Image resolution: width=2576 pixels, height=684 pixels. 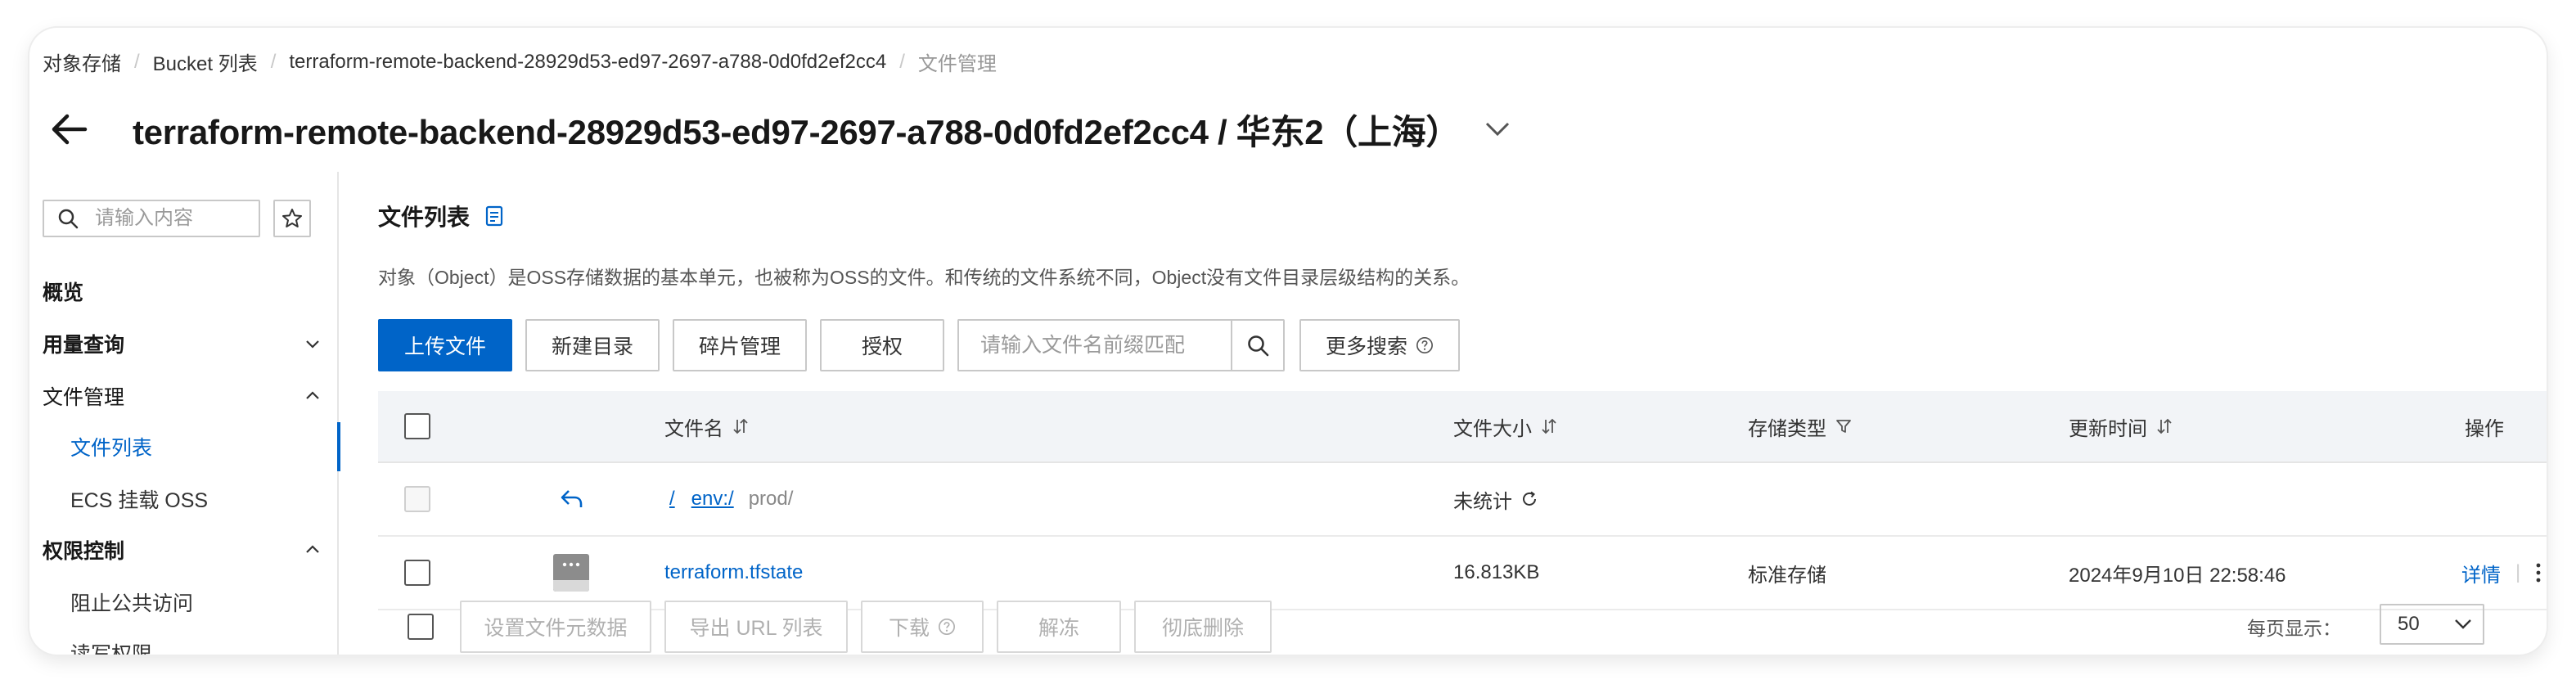 I want to click on row-checkbox-disabled, so click(x=417, y=499).